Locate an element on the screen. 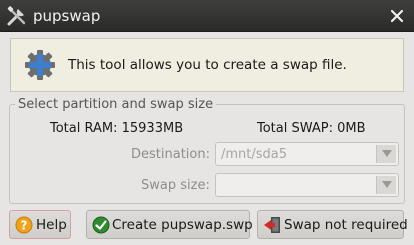 This screenshot has height=245, width=414. create-swap-button: Create pupswap.swp is located at coordinates (169, 224).